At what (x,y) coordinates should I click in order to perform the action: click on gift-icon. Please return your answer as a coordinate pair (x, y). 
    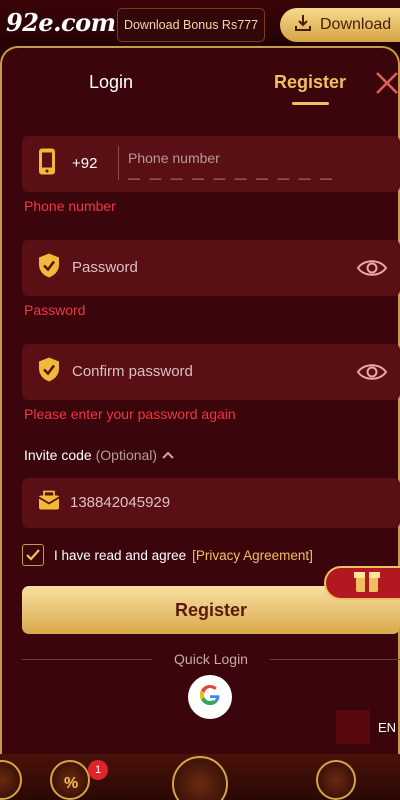
    Looking at the image, I should click on (336, 780).